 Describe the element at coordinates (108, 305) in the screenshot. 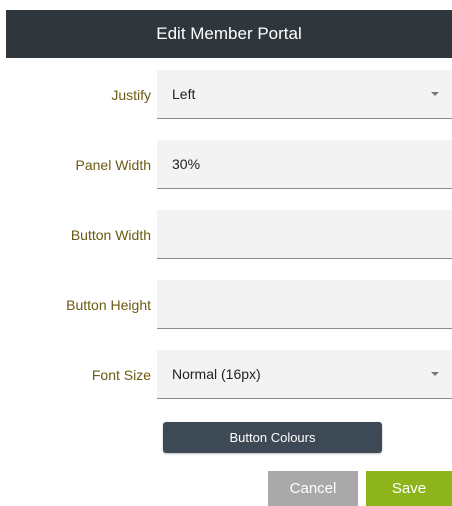

I see `button-height-label: Button Height` at that location.